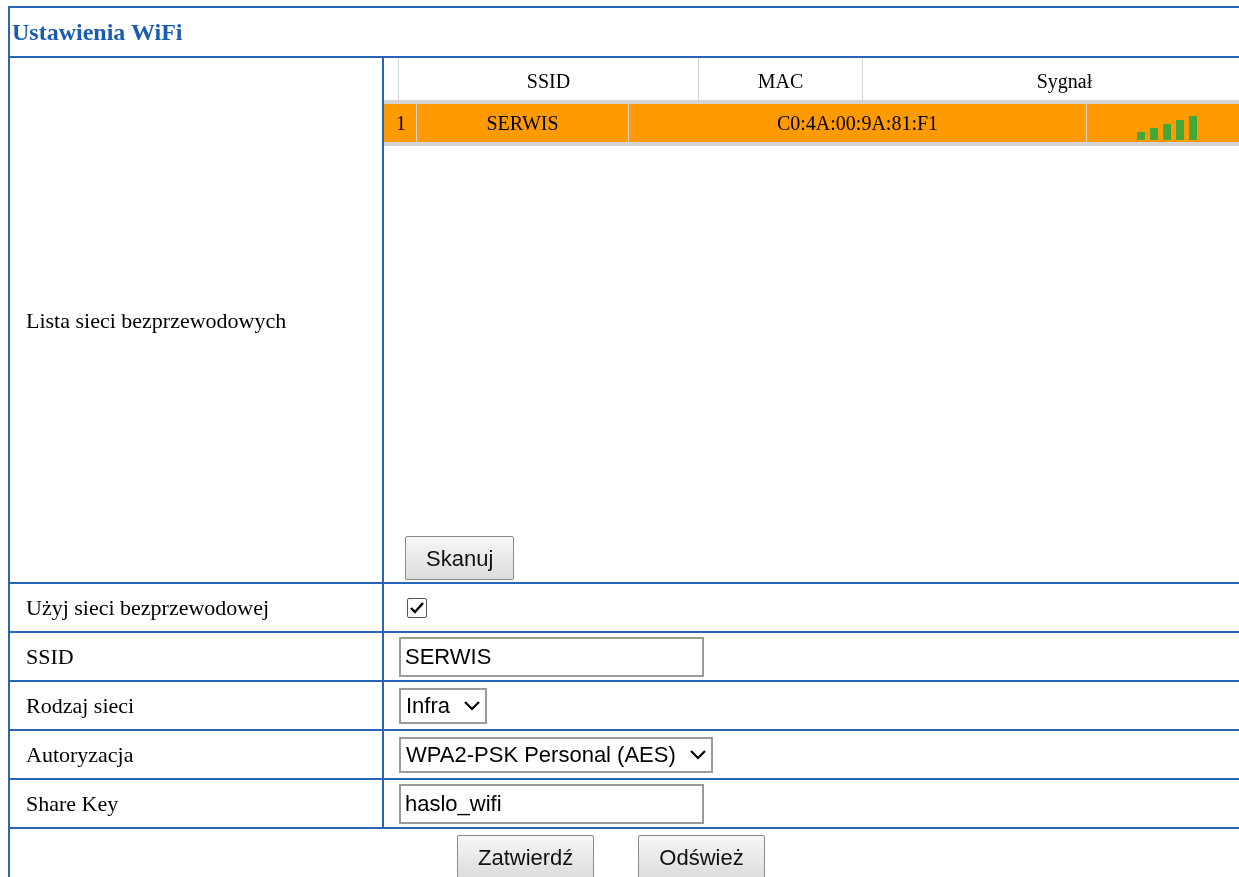  I want to click on dropdown: Infra, so click(443, 705).